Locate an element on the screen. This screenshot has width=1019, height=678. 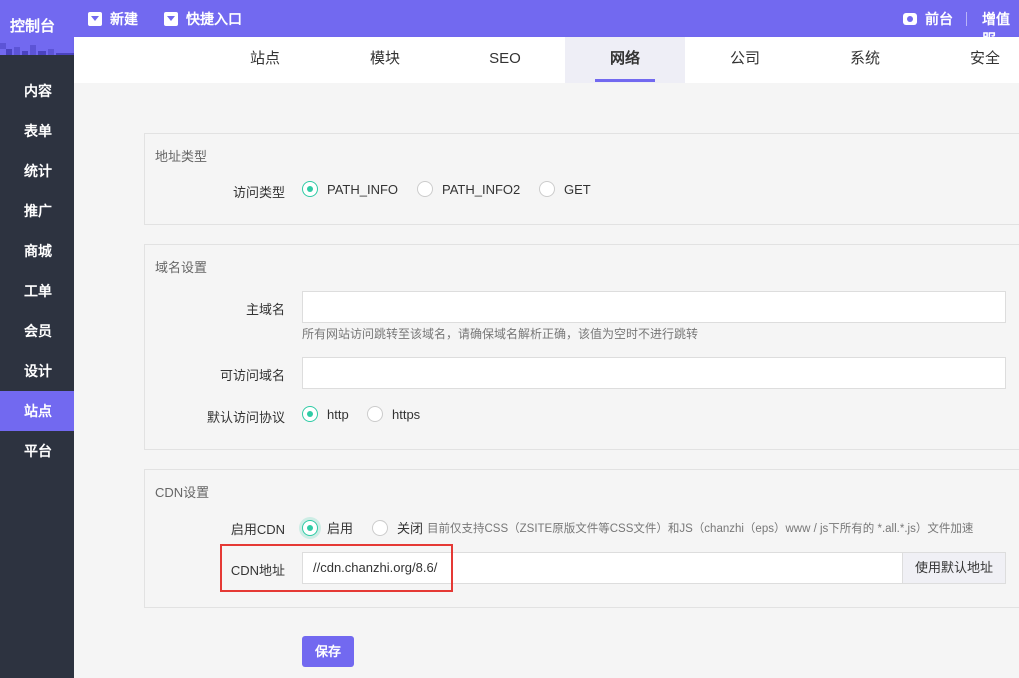
tab-bar: 站点 模块 SEO 网络 公司 系统 安全 is located at coordinates (546, 60).